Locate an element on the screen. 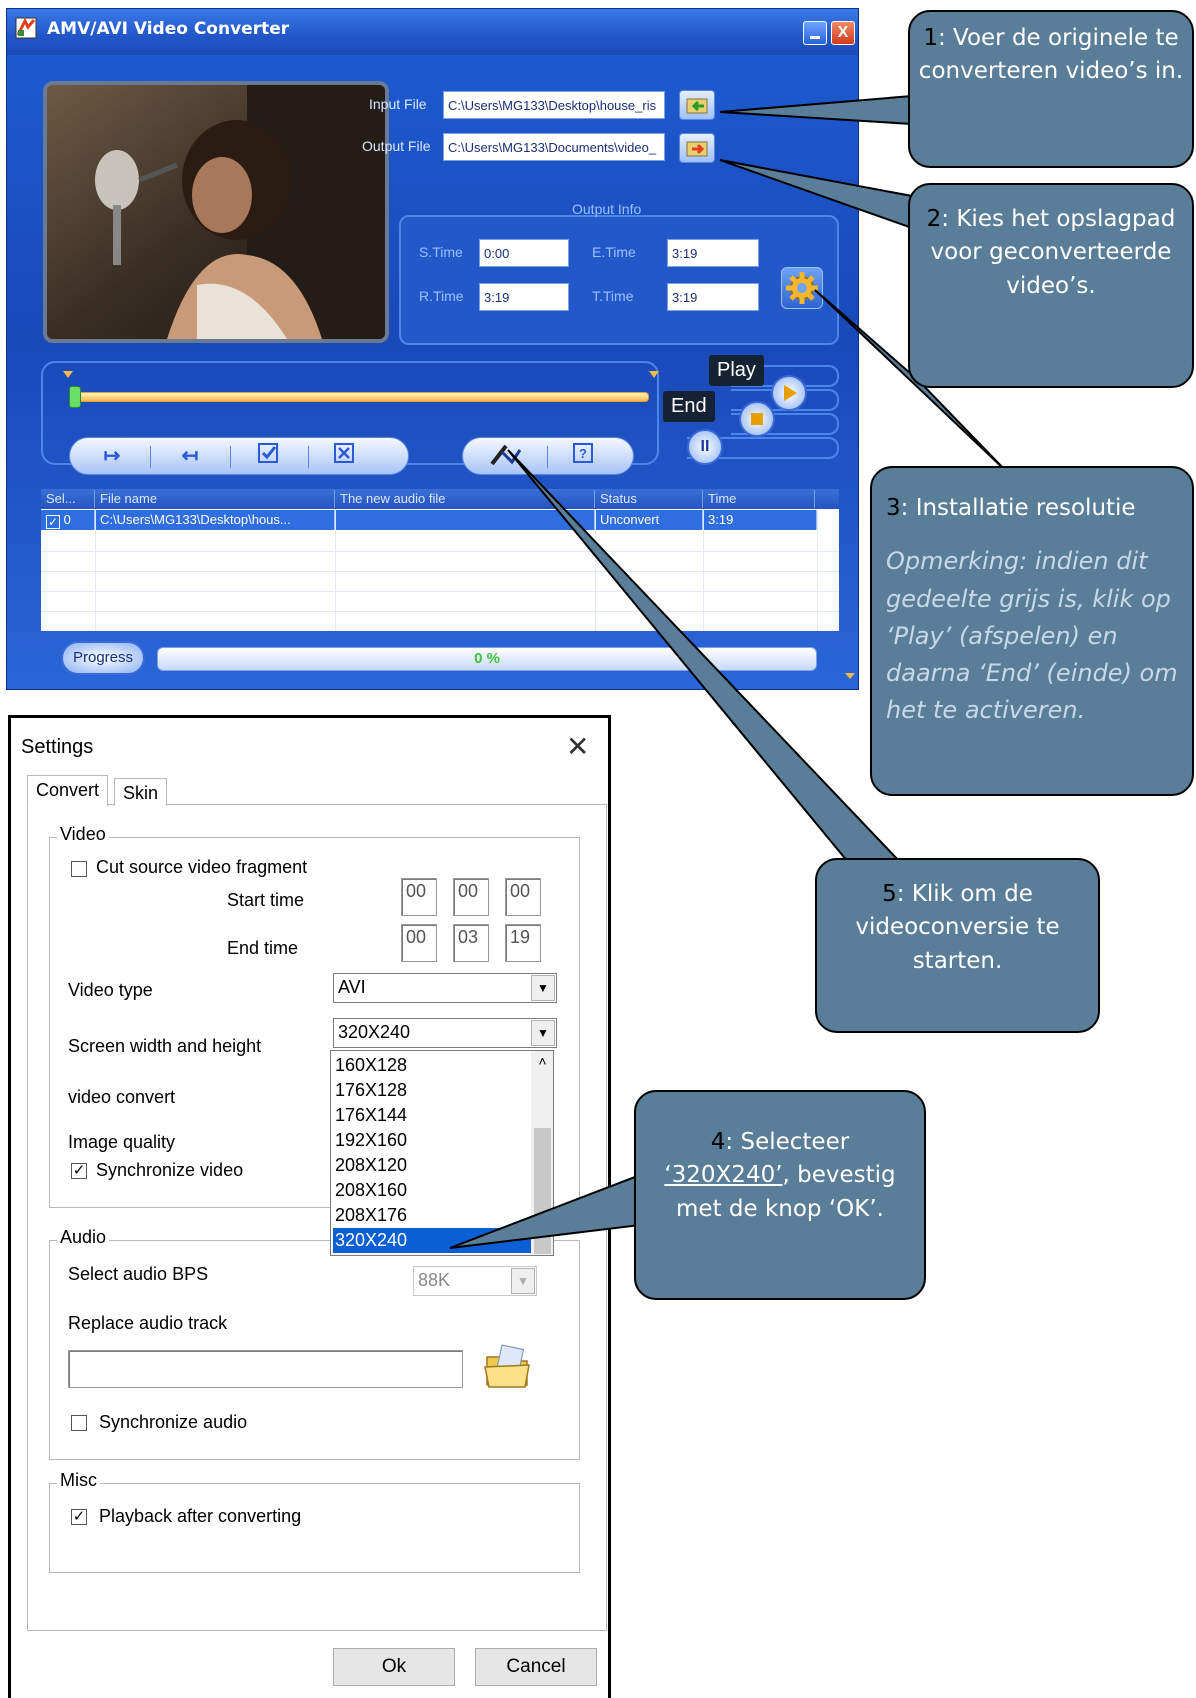 Image resolution: width=1196 pixels, height=1698 pixels. callout-4-highlight: ‘320X240’ is located at coordinates (723, 1175).